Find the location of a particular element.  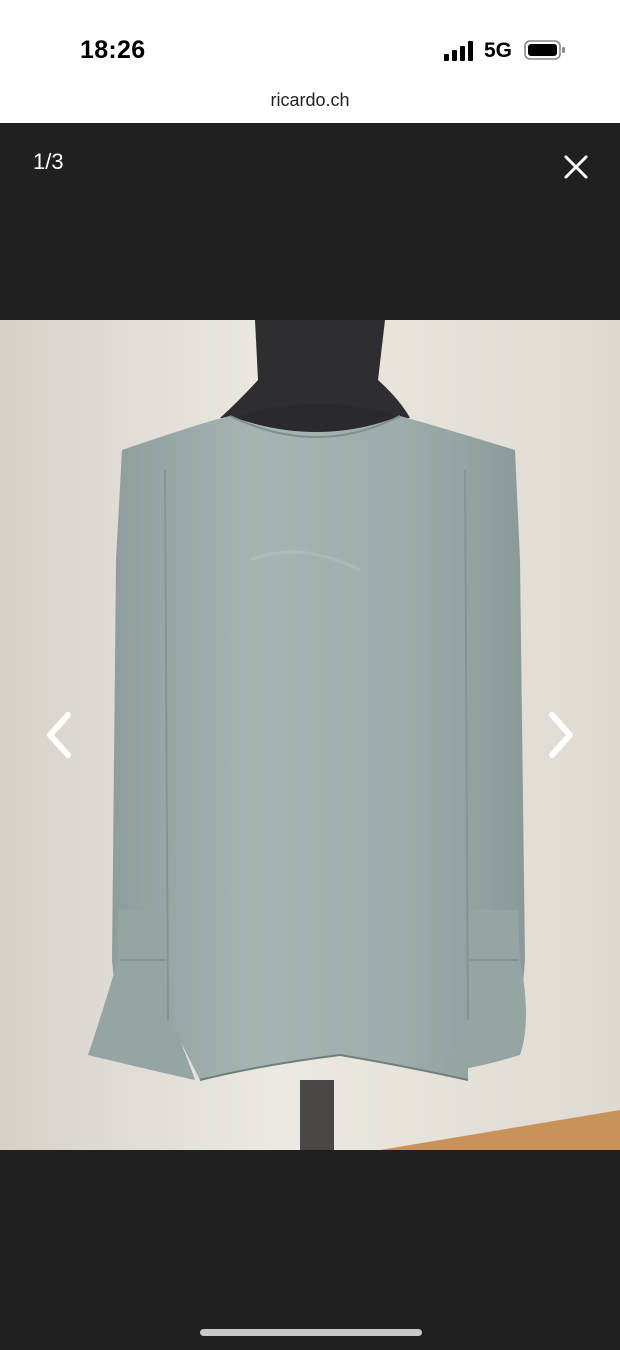

url-text: ricardo.ch is located at coordinates (310, 100).